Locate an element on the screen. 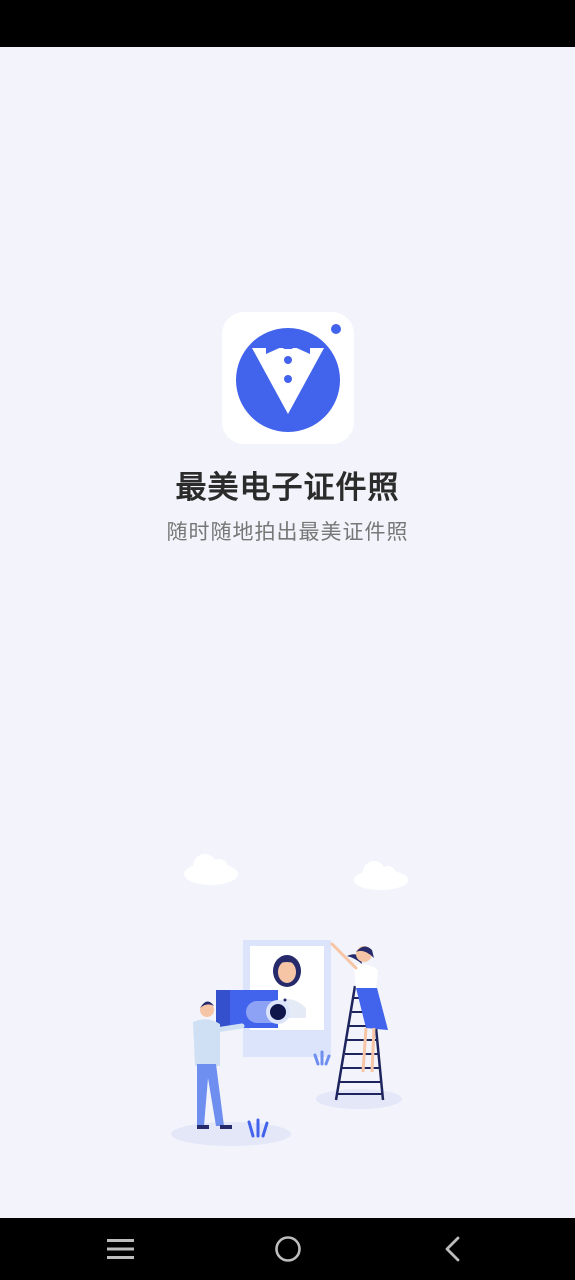 This screenshot has width=575, height=1280. app-title: 最美电子证件照 is located at coordinates (287, 488).